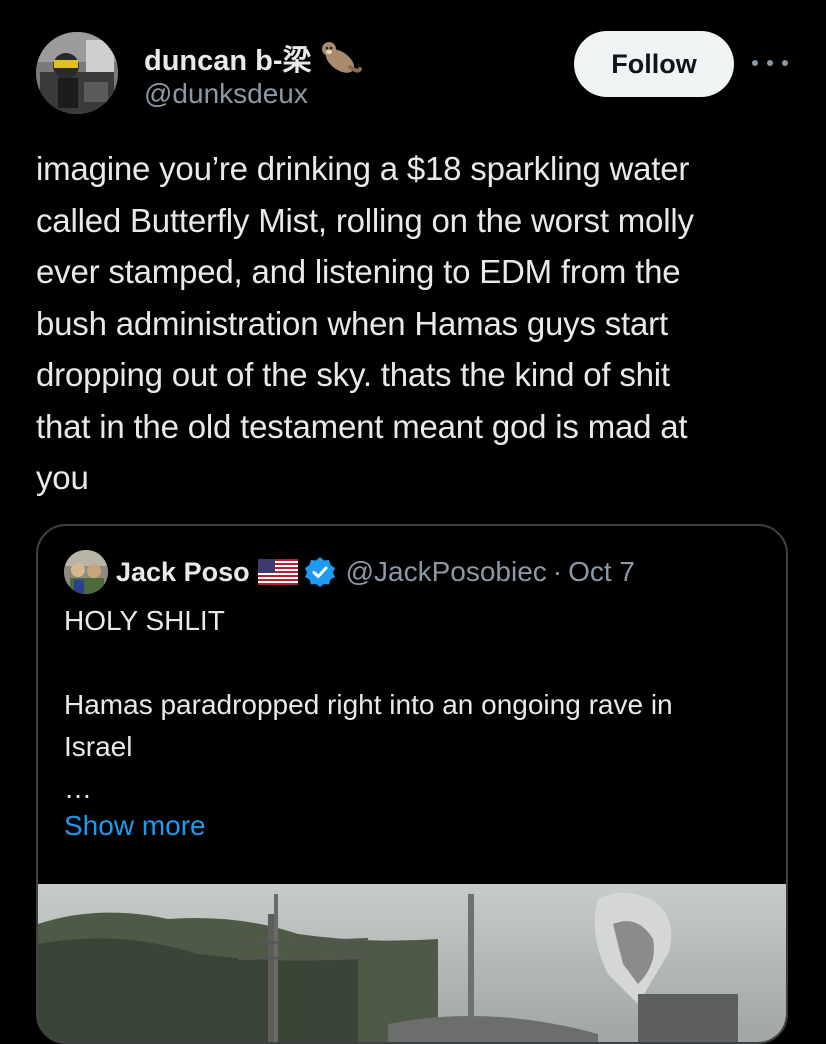  I want to click on quoted-date: Oct 7, so click(601, 572).